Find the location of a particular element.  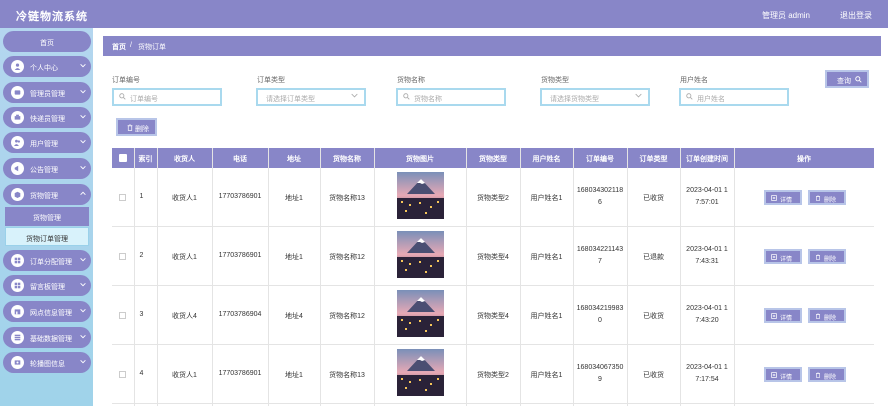

sidebar-item-courier-management: 快递员管理 is located at coordinates (47, 117).